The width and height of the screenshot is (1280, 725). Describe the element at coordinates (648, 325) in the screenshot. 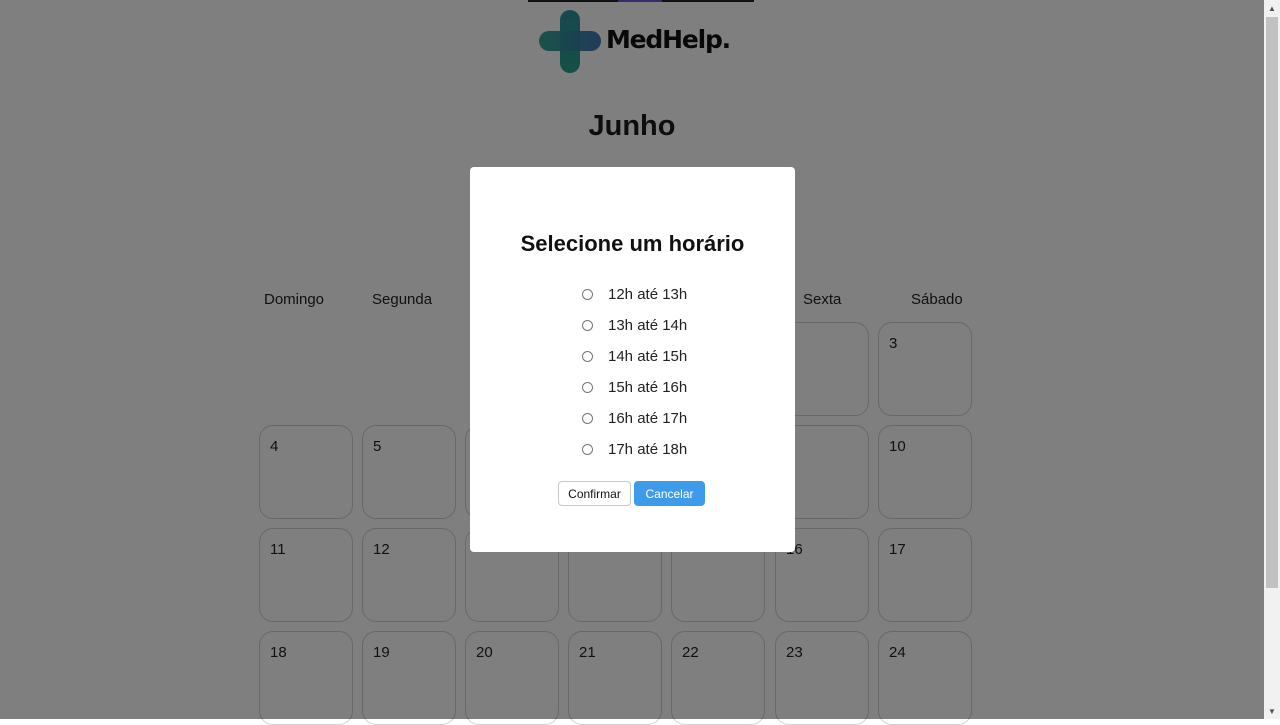

I see `time-slot-label: 13h até 14h` at that location.